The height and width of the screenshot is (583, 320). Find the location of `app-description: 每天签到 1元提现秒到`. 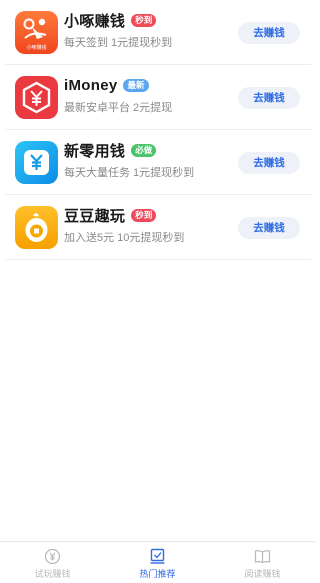

app-description: 每天签到 1元提现秒到 is located at coordinates (118, 43).